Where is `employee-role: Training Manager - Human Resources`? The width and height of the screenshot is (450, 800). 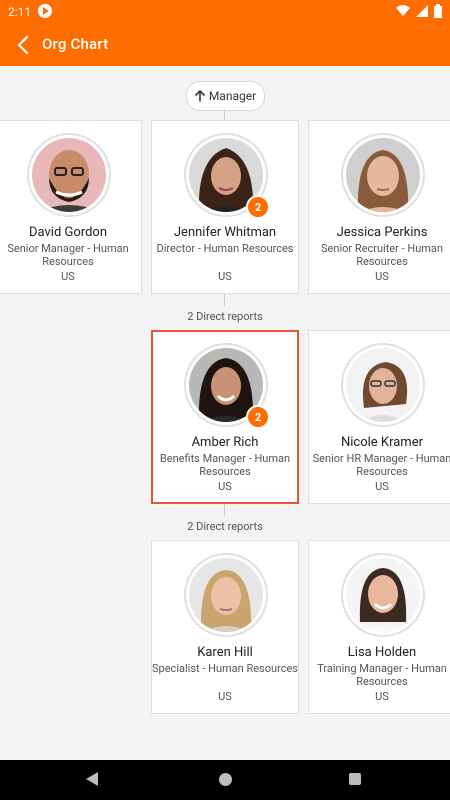 employee-role: Training Manager - Human Resources is located at coordinates (382, 675).